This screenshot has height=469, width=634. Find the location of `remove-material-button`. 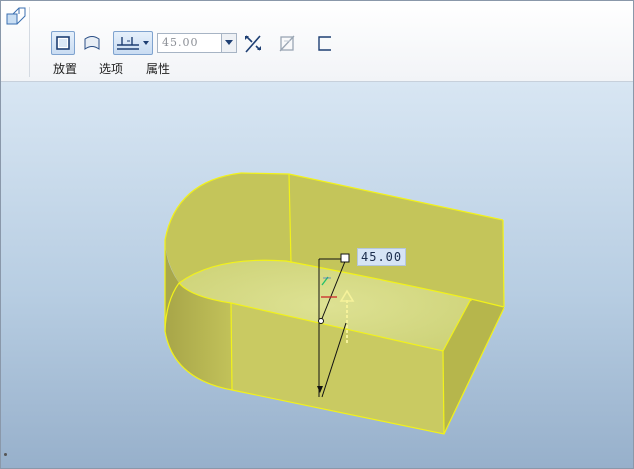

remove-material-button is located at coordinates (287, 43).